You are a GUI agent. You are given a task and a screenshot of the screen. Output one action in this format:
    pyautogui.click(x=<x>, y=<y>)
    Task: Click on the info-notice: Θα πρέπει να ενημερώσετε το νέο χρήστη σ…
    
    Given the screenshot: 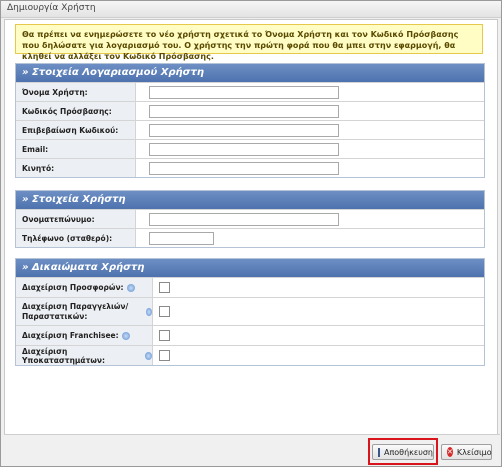 What is the action you would take?
    pyautogui.click(x=249, y=42)
    